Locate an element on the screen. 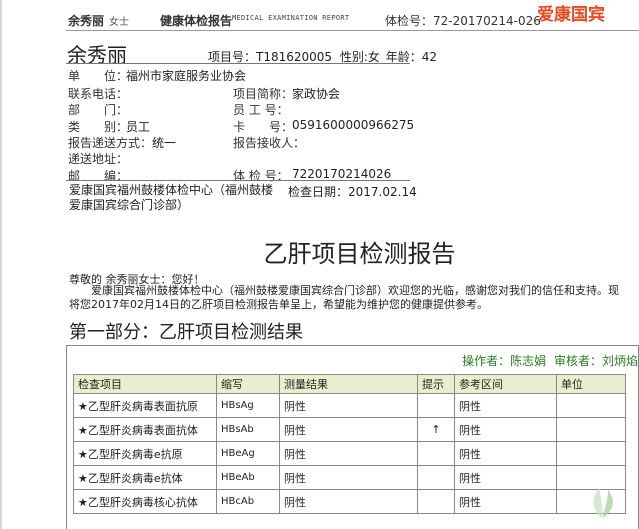  info-value: 7220170214026 is located at coordinates (342, 174).